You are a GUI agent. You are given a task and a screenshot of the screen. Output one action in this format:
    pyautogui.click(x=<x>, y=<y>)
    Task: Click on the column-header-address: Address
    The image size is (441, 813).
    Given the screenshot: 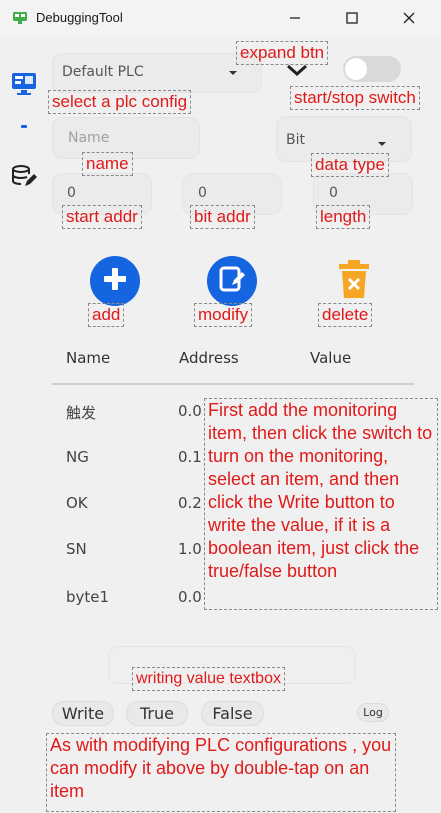 What is the action you would take?
    pyautogui.click(x=209, y=358)
    